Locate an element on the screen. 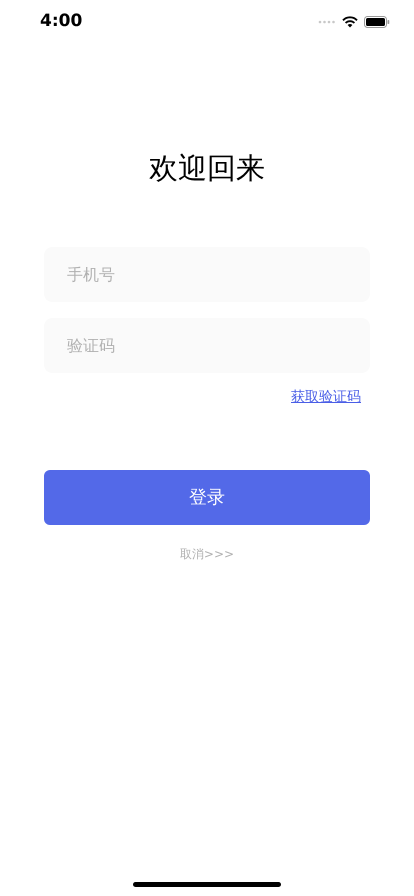 The image size is (414, 896). input-field: 验证码 is located at coordinates (207, 345).